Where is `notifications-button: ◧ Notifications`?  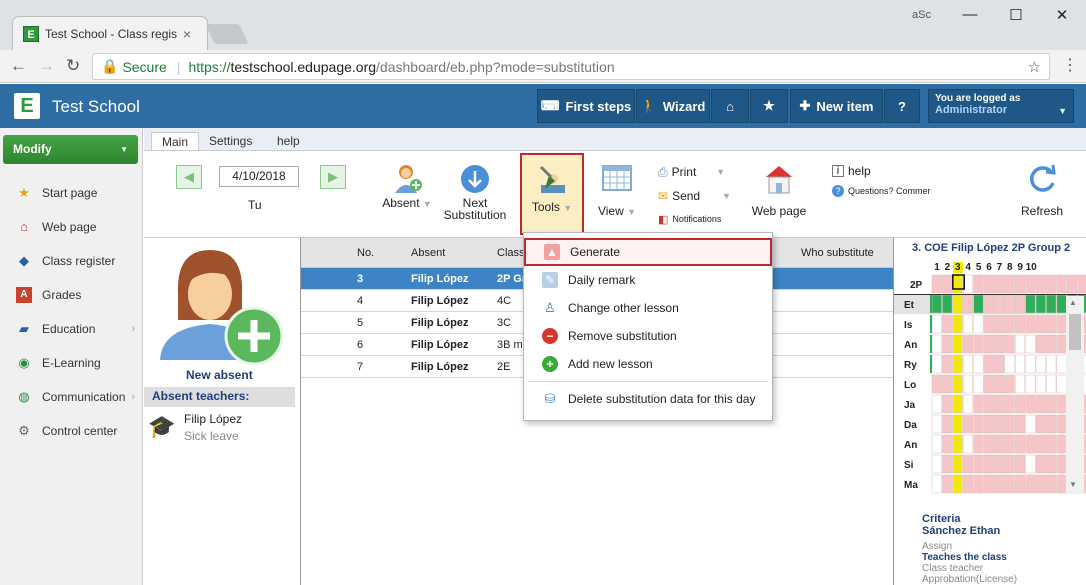
notifications-button: ◧ Notifications is located at coordinates (694, 219).